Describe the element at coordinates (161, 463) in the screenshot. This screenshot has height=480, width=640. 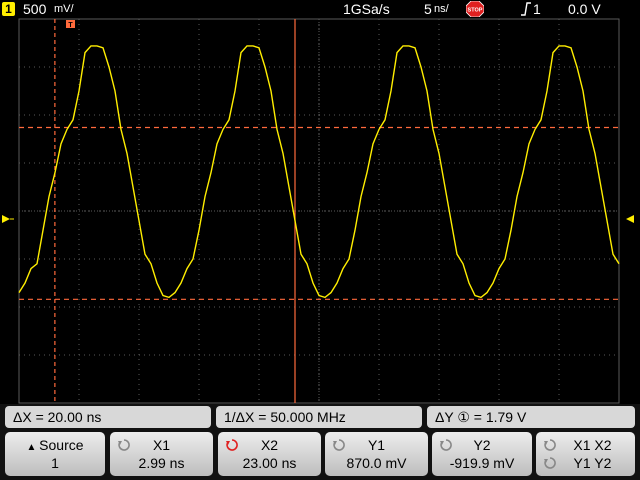
I see `x1-value: 2.99 ns` at that location.